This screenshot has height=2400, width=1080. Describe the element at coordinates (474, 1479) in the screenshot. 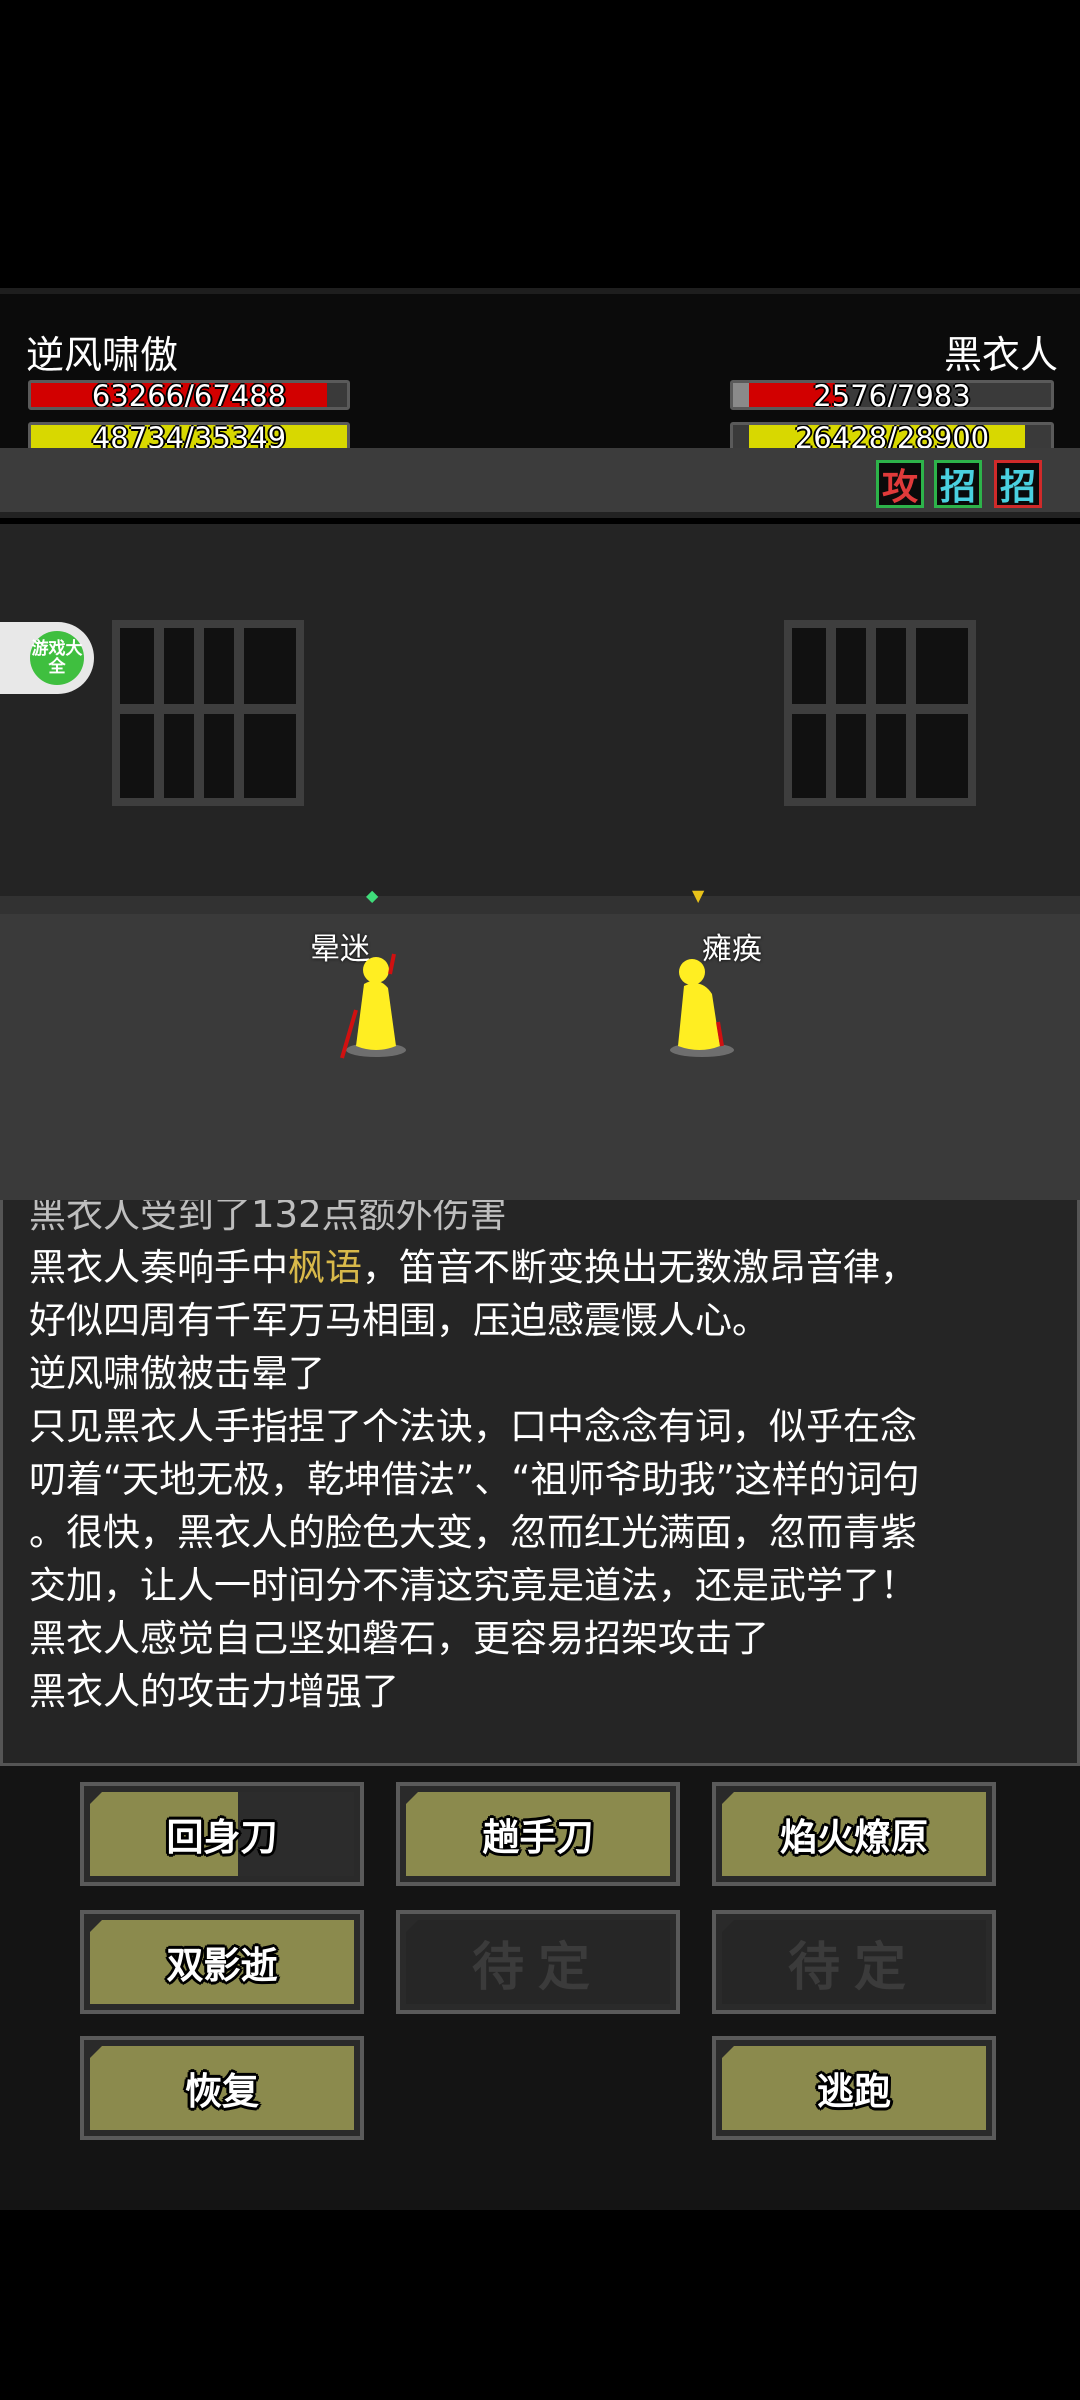

I see `log-line: 叨着“天地无极，乾坤借法”、“祖师爷助我”这样的词句` at that location.